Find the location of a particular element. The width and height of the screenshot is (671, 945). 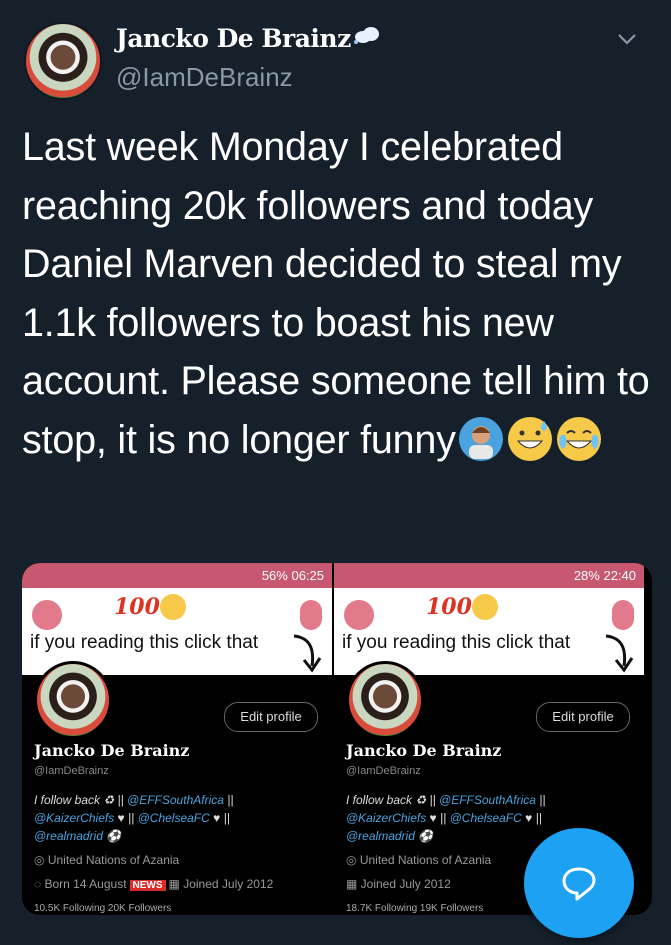

compose-reply-icon is located at coordinates (579, 884).